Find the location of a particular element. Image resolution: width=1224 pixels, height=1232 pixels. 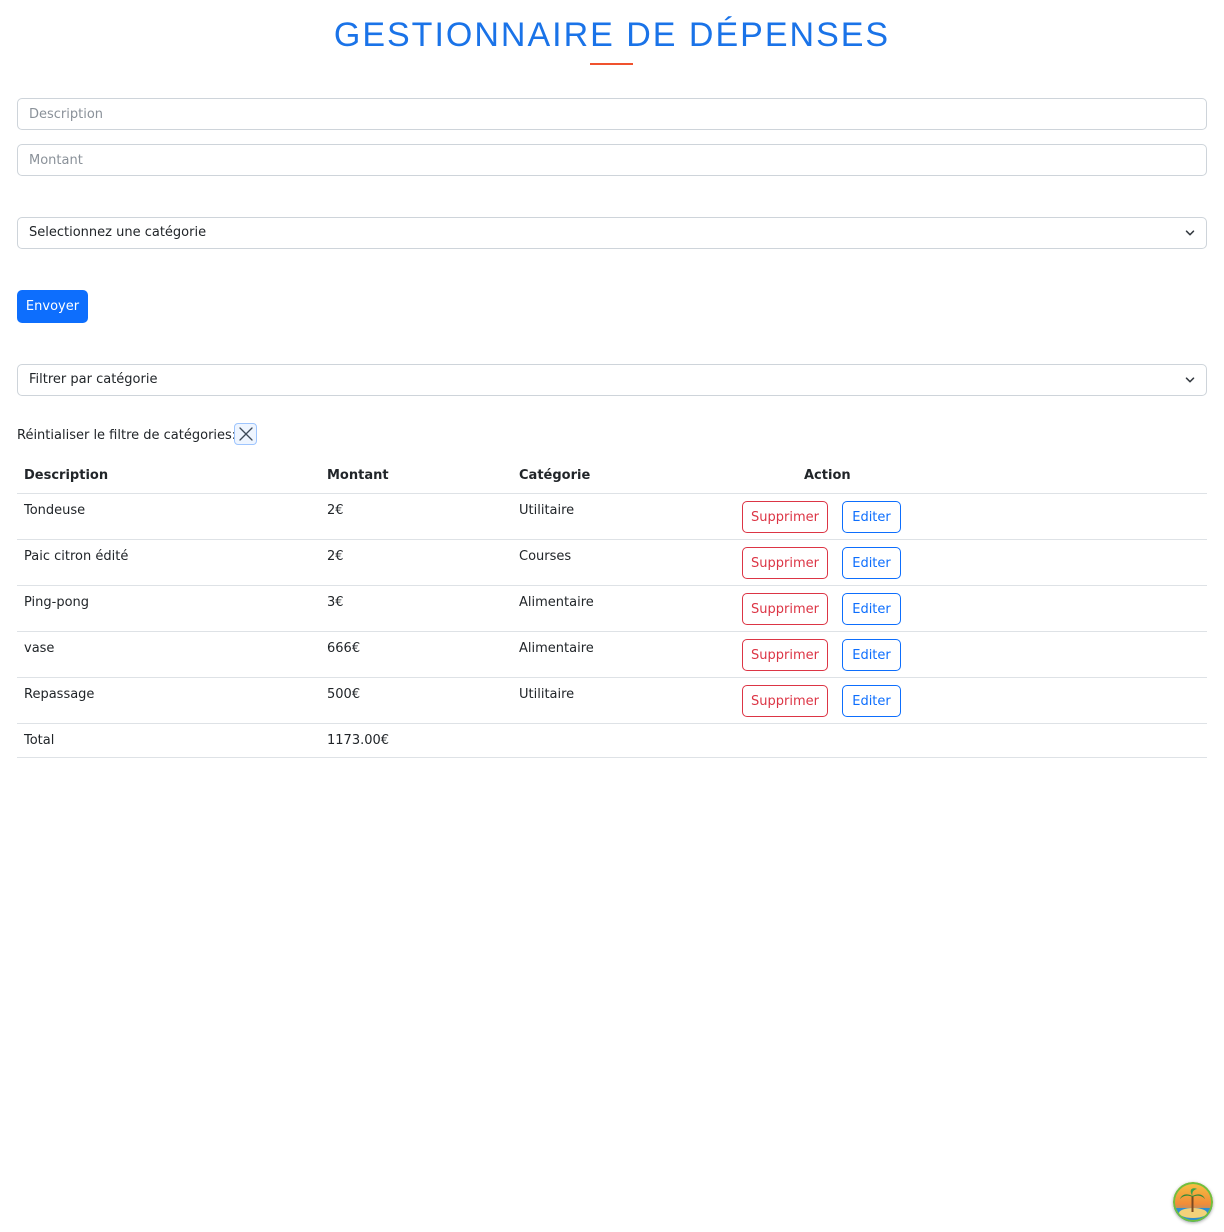

total-value: 1173.00€ is located at coordinates (416, 740).